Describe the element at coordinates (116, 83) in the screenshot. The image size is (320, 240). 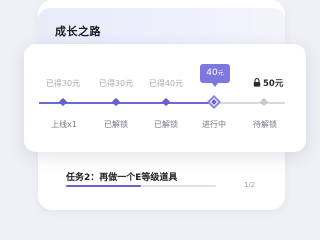
I see `reward-label-2: 已得30元` at that location.